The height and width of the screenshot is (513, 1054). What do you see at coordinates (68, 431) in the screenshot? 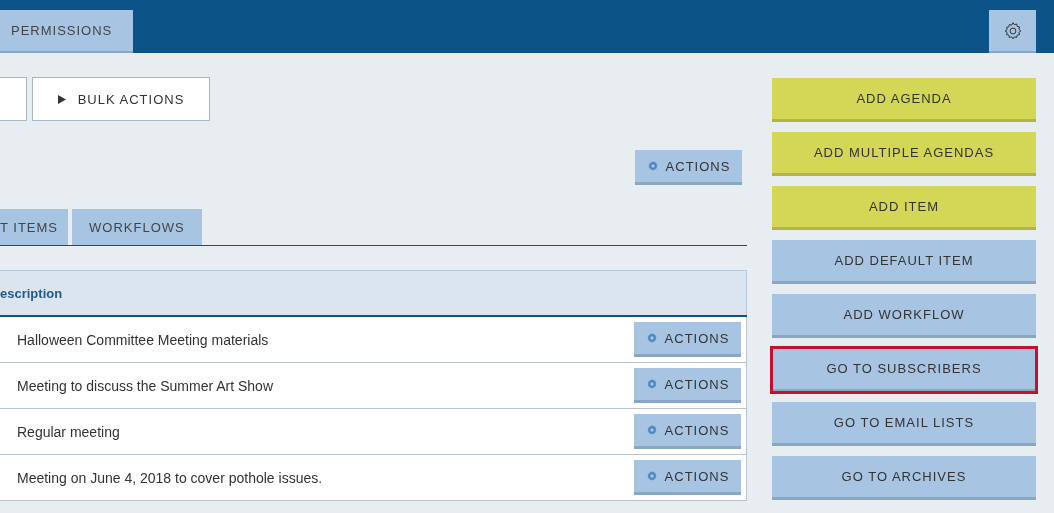
I see `table-cell: Regular meeting` at bounding box center [68, 431].